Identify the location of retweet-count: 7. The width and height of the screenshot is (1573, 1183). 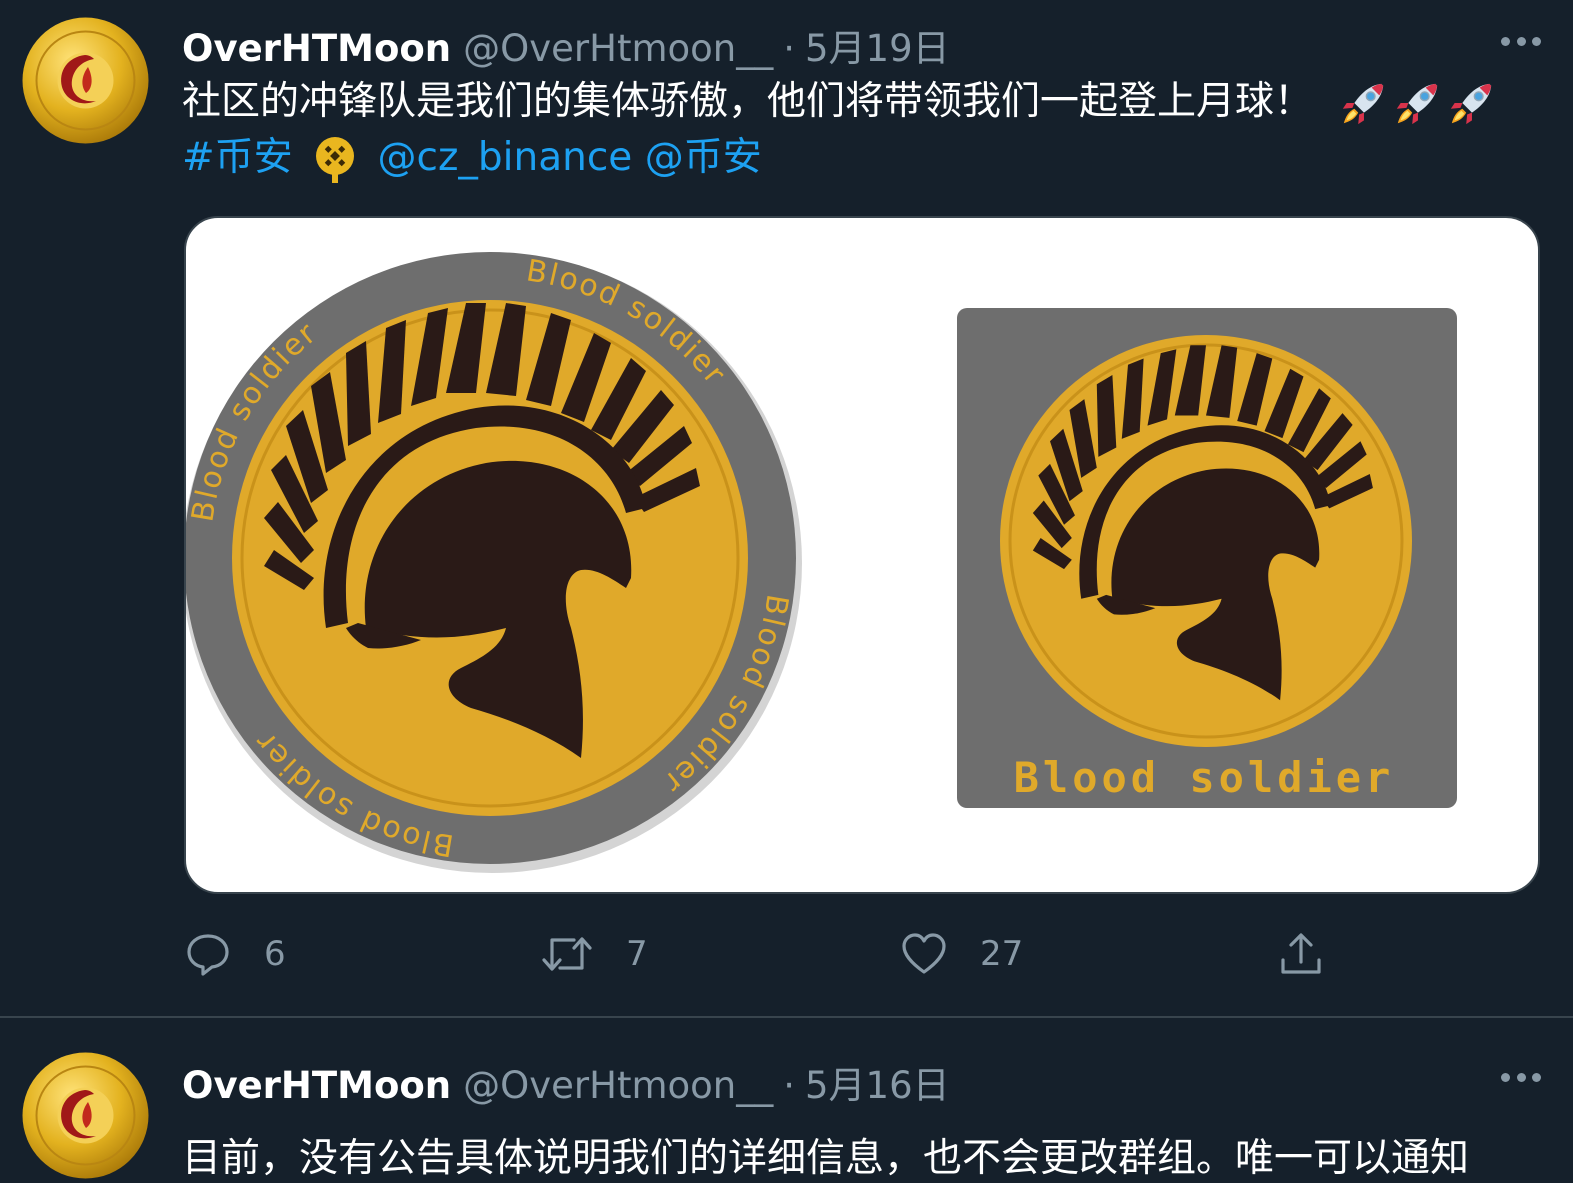
(637, 954).